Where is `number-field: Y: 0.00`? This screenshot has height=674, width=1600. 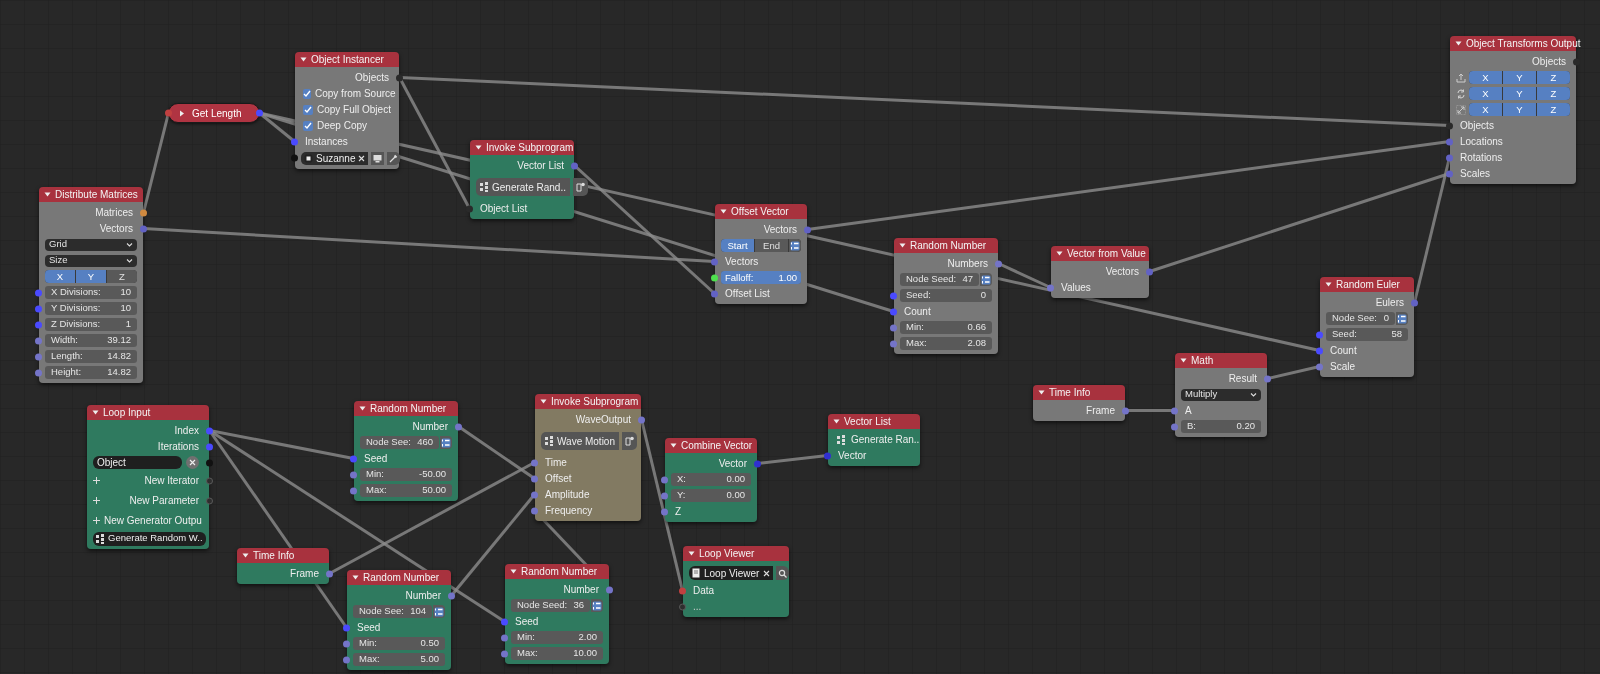 number-field: Y: 0.00 is located at coordinates (711, 495).